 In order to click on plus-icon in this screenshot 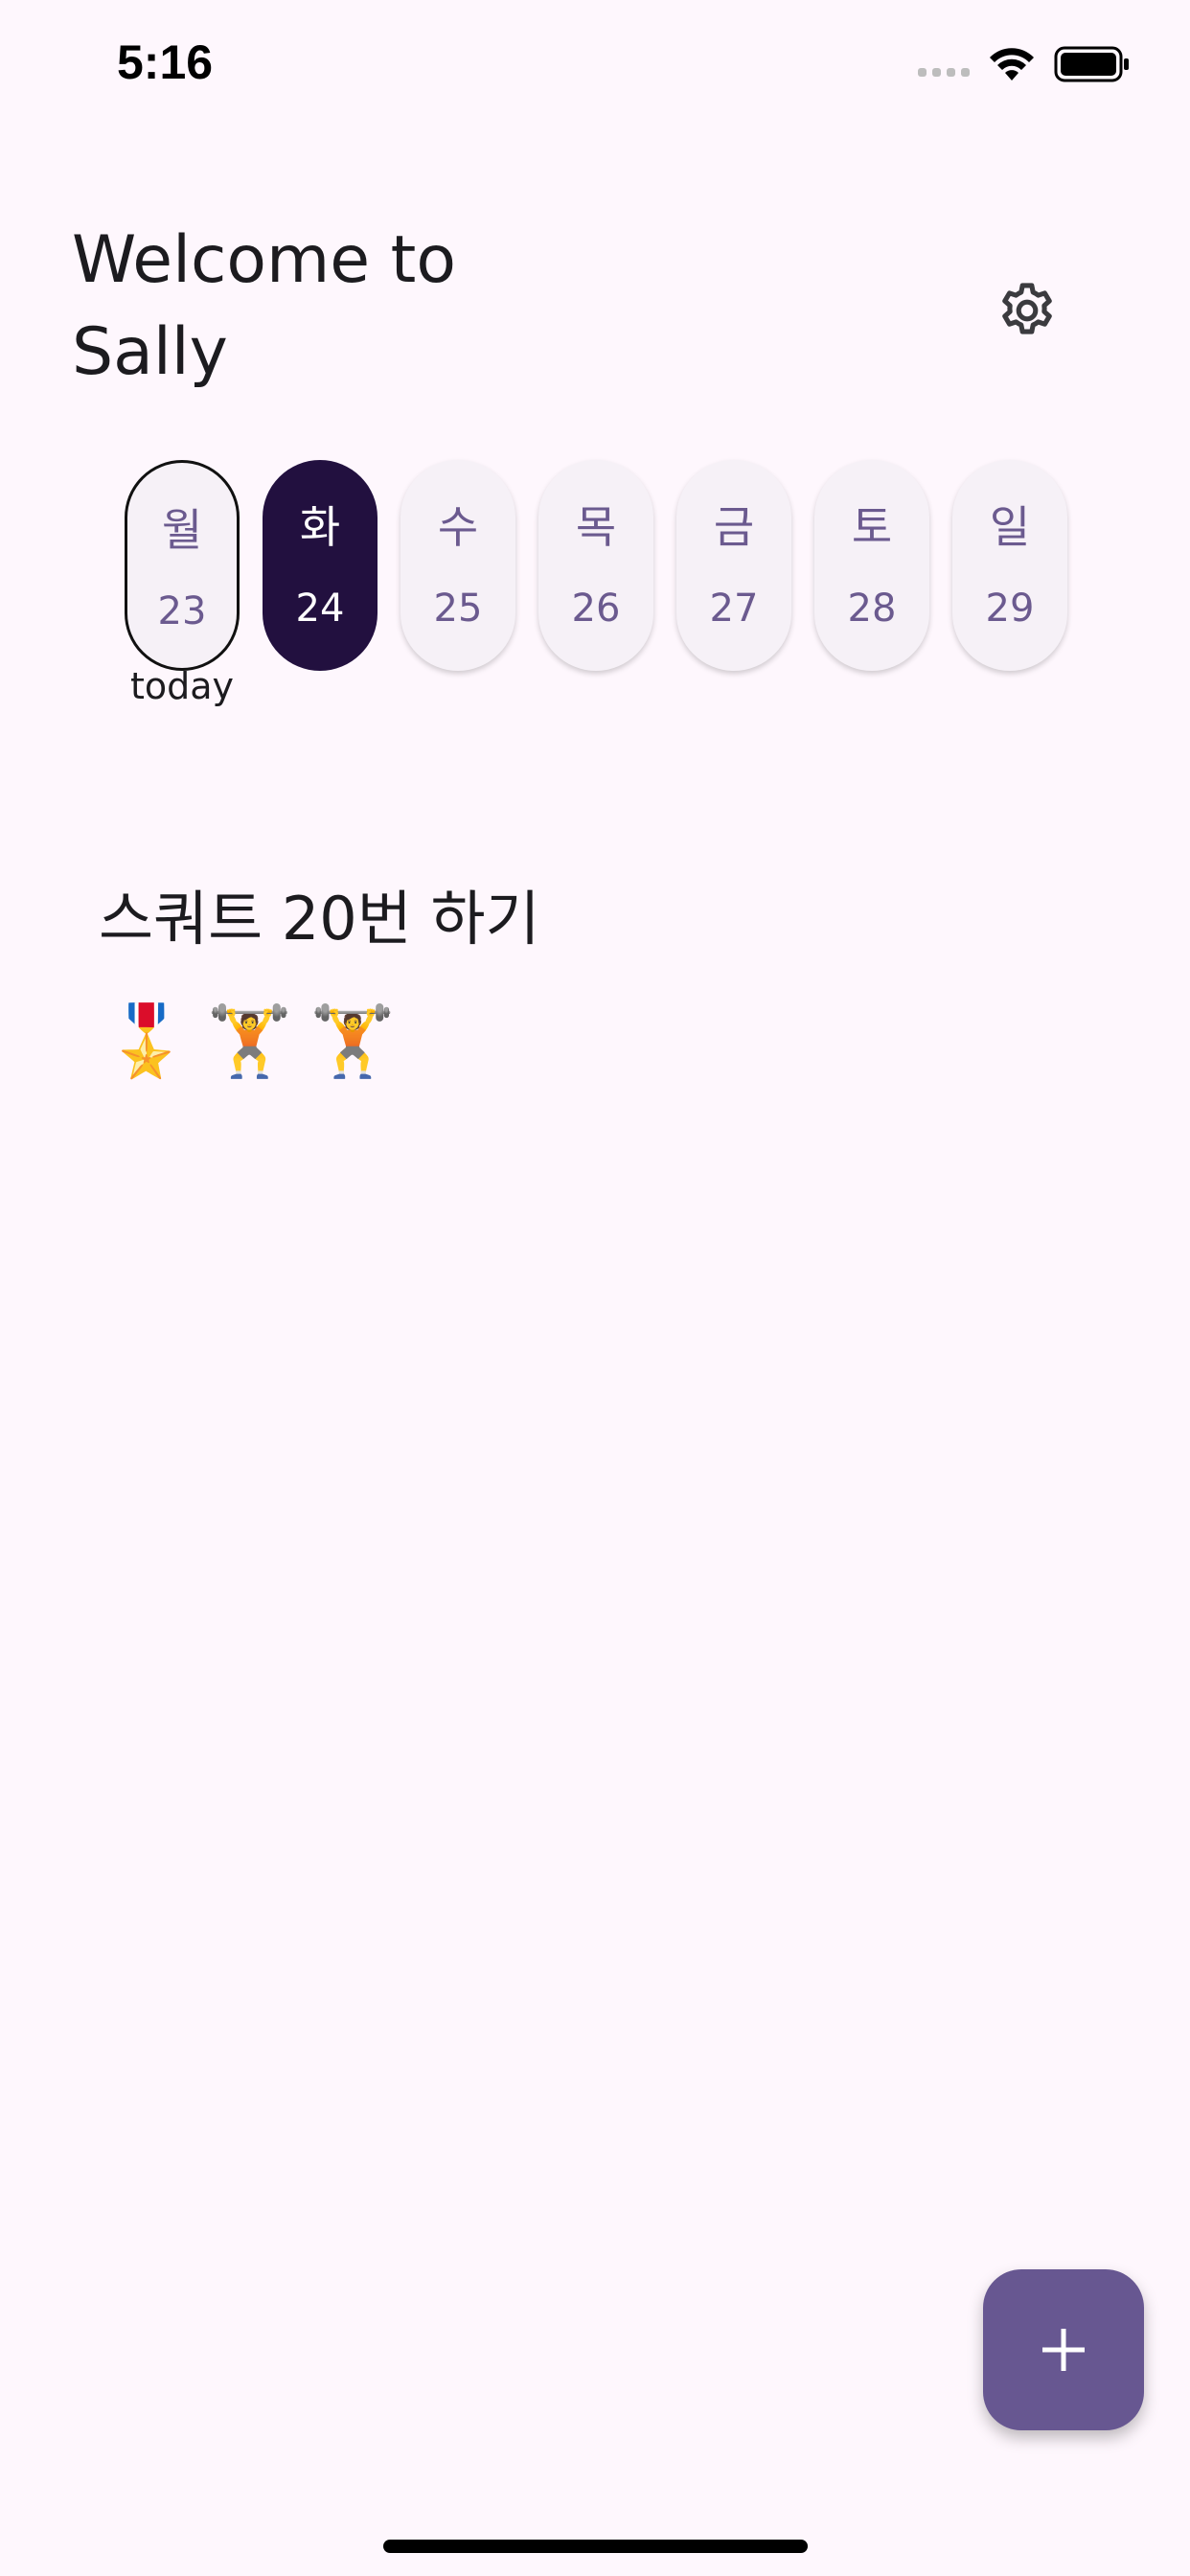, I will do `click(1064, 2350)`.